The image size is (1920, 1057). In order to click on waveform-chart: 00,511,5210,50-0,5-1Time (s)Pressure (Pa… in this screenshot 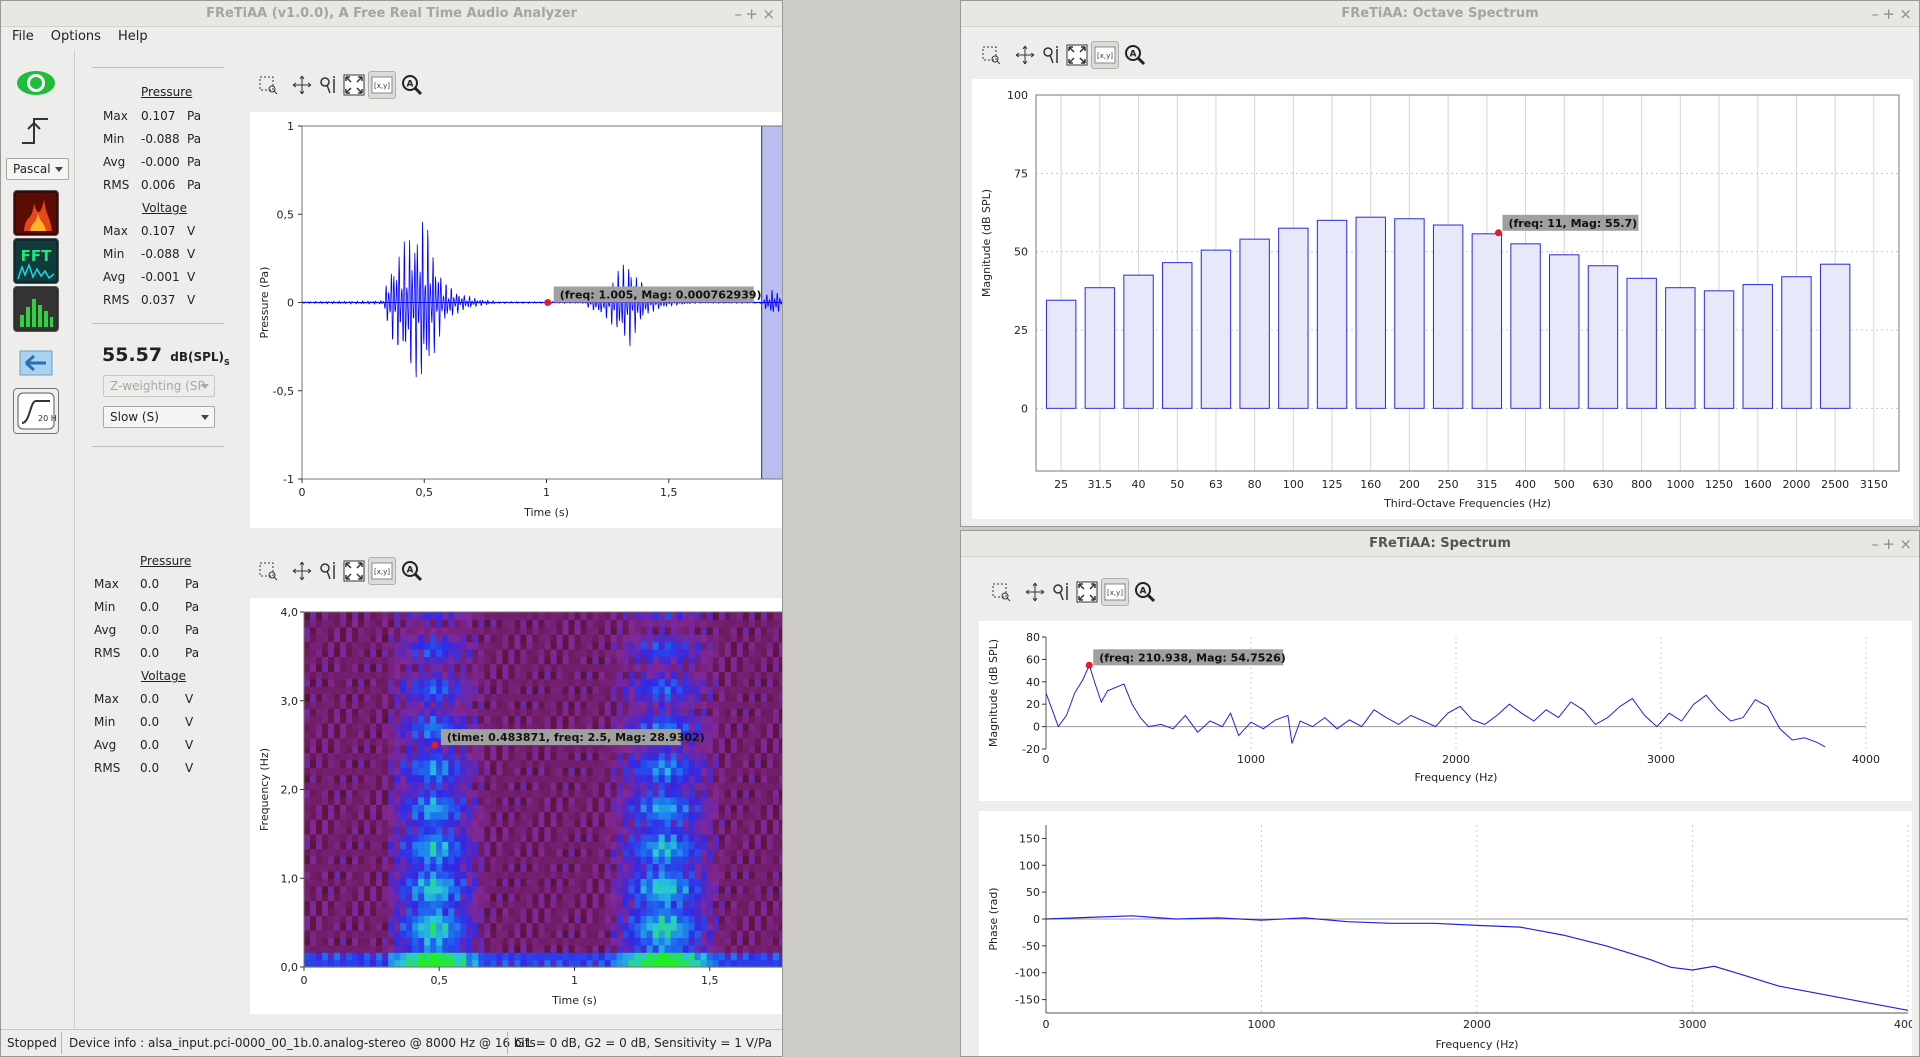, I will do `click(516, 320)`.